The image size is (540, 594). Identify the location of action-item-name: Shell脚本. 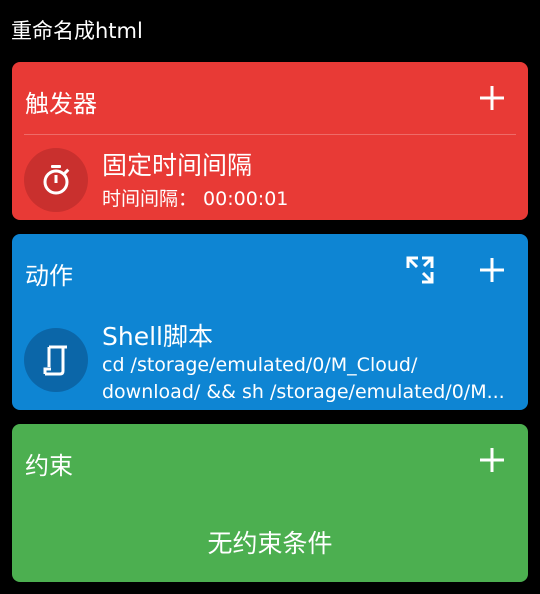
(157, 336).